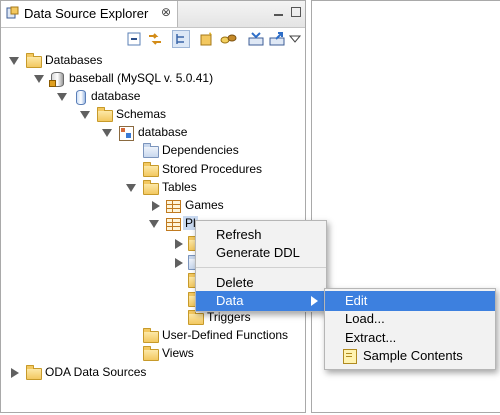  Describe the element at coordinates (126, 133) in the screenshot. I see `schema-icon` at that location.